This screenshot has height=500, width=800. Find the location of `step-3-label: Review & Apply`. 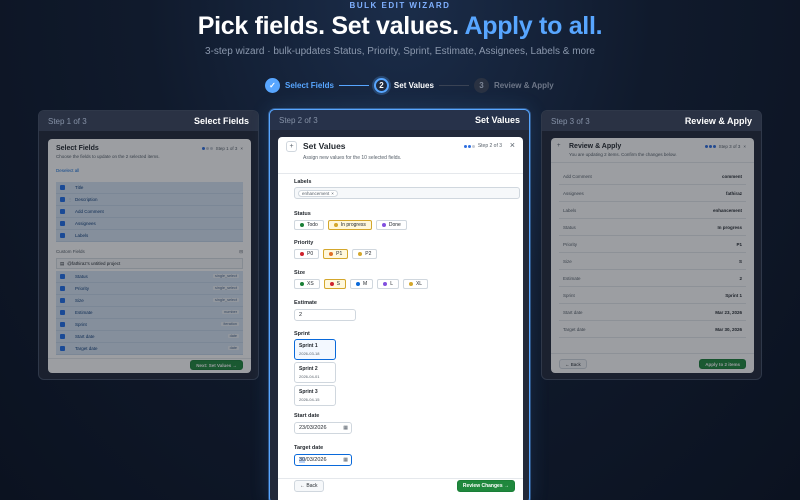

step-3-label: Review & Apply is located at coordinates (524, 85).